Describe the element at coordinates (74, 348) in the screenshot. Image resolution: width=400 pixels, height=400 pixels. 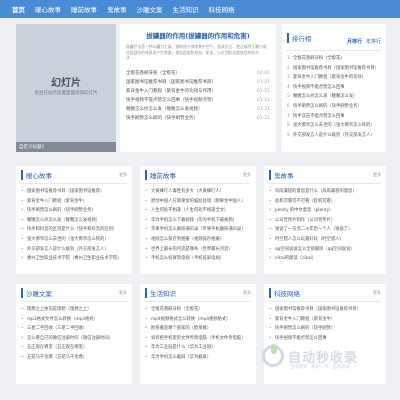
I see `list-item: • 五庄观在哪里（五庄观在哪里）` at that location.